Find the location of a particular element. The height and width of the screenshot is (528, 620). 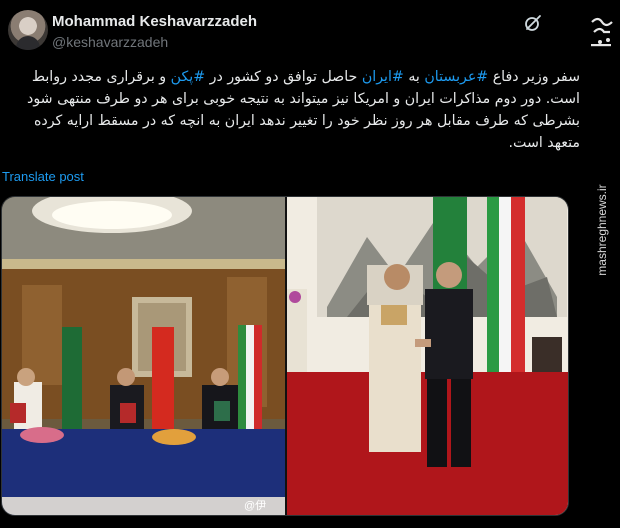

hashtag-link: #ایران is located at coordinates (383, 77).